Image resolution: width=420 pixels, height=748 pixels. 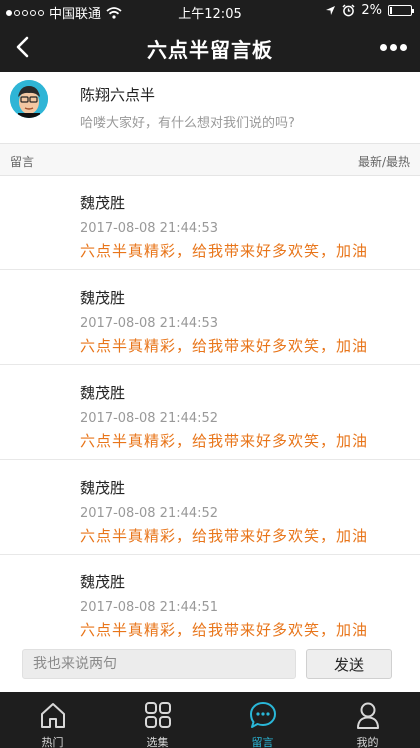 What do you see at coordinates (210, 50) in the screenshot?
I see `page-title: 六点半留言板` at bounding box center [210, 50].